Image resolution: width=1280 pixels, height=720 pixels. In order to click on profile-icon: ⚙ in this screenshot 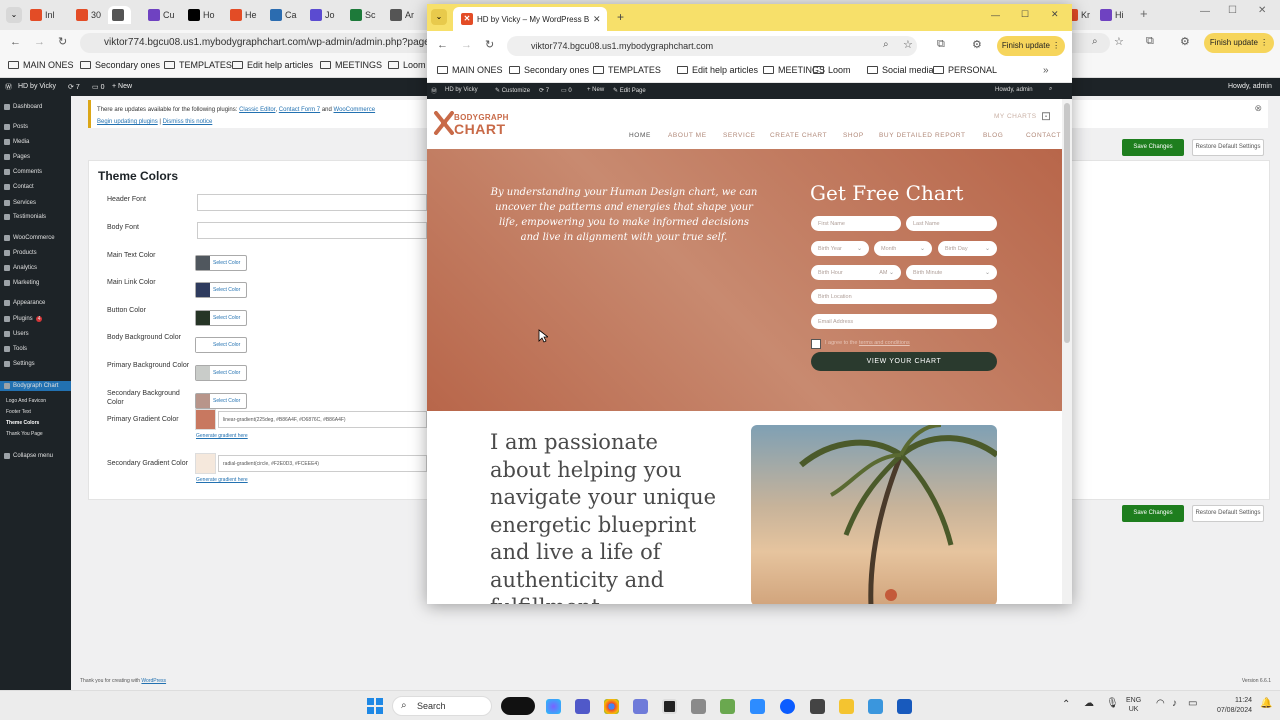, I will do `click(1185, 41)`.